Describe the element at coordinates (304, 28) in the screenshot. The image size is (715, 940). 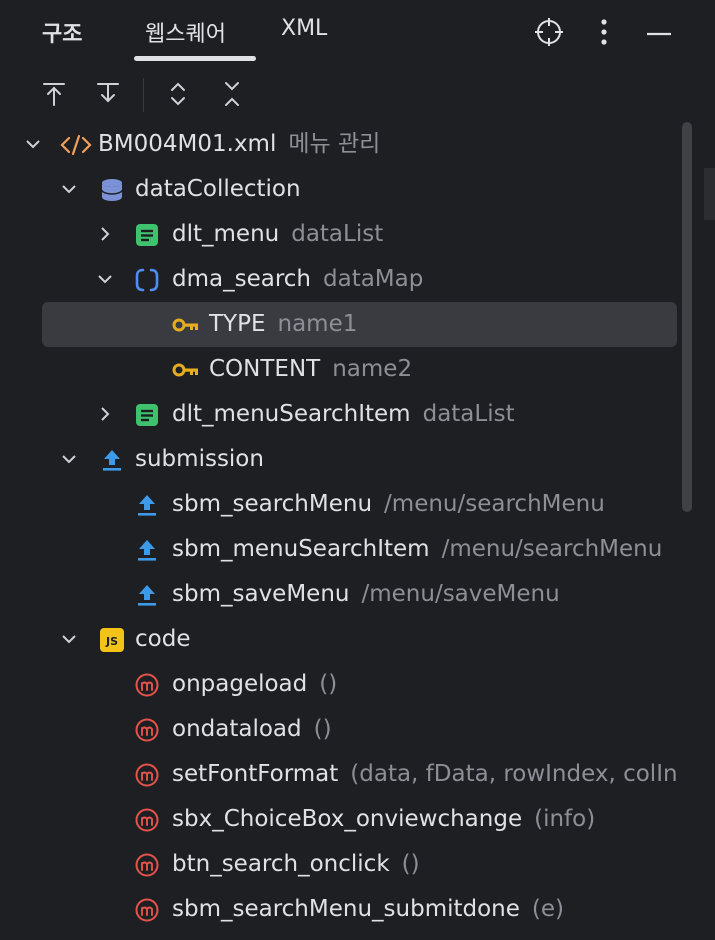
I see `tab-xml: XML` at that location.